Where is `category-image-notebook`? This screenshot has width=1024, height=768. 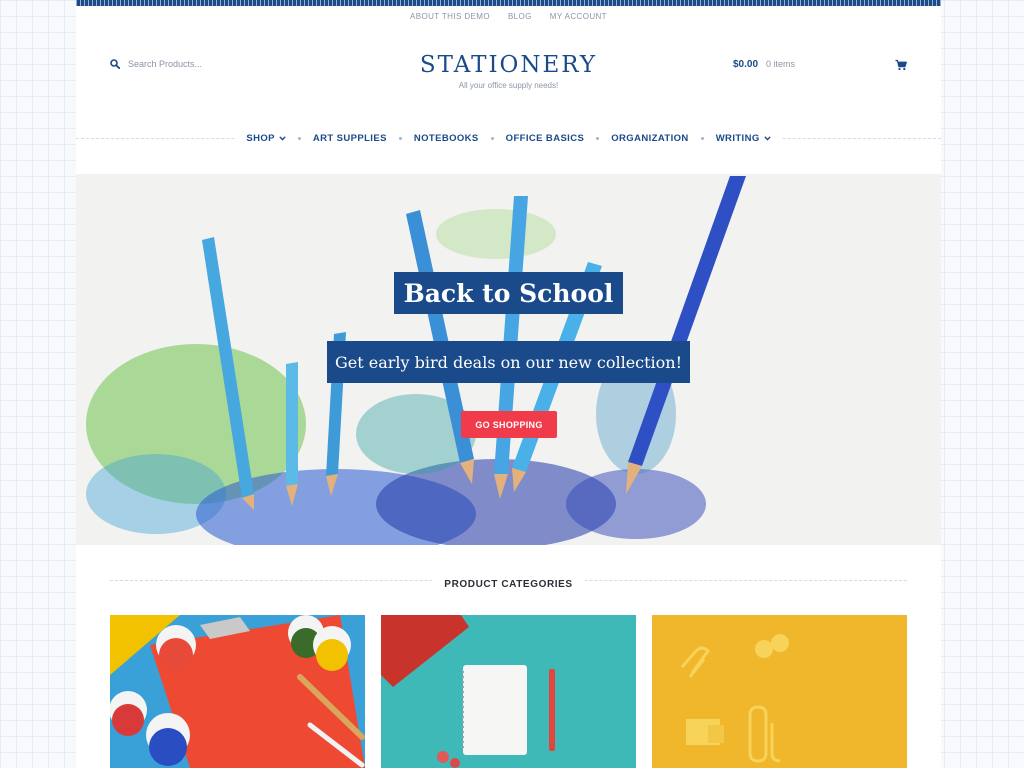 category-image-notebook is located at coordinates (508, 691).